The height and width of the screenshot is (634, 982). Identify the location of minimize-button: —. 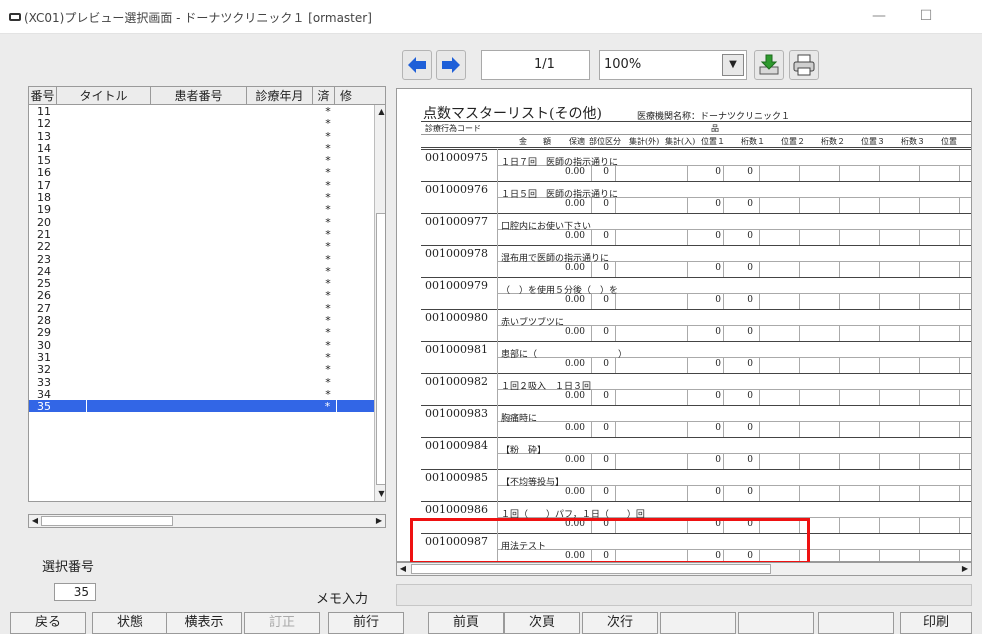
(879, 16).